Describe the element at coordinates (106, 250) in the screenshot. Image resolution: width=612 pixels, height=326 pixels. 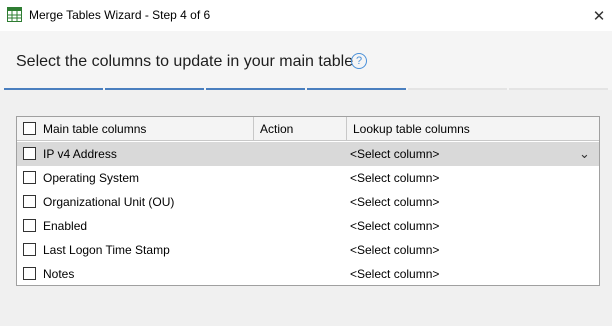
I see `main-column-name: Last Logon Time Stamp` at that location.